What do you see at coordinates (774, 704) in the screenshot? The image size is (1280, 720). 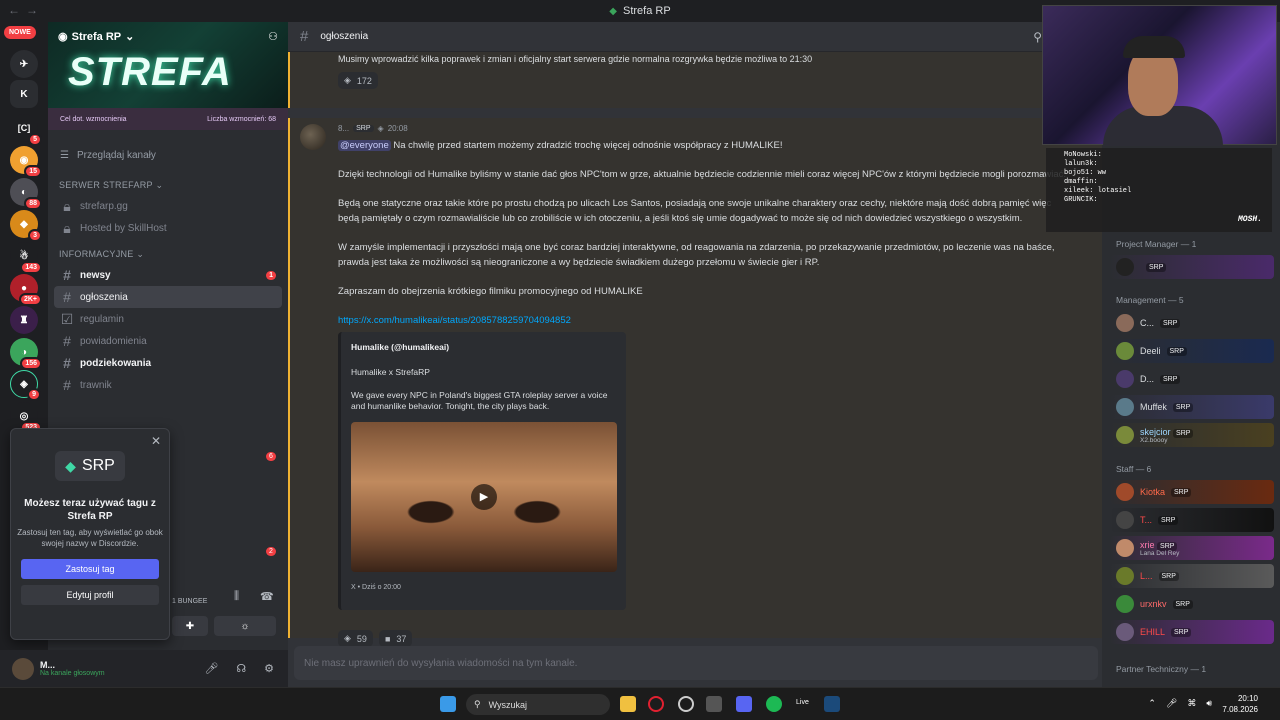 I see `spotify-icon` at bounding box center [774, 704].